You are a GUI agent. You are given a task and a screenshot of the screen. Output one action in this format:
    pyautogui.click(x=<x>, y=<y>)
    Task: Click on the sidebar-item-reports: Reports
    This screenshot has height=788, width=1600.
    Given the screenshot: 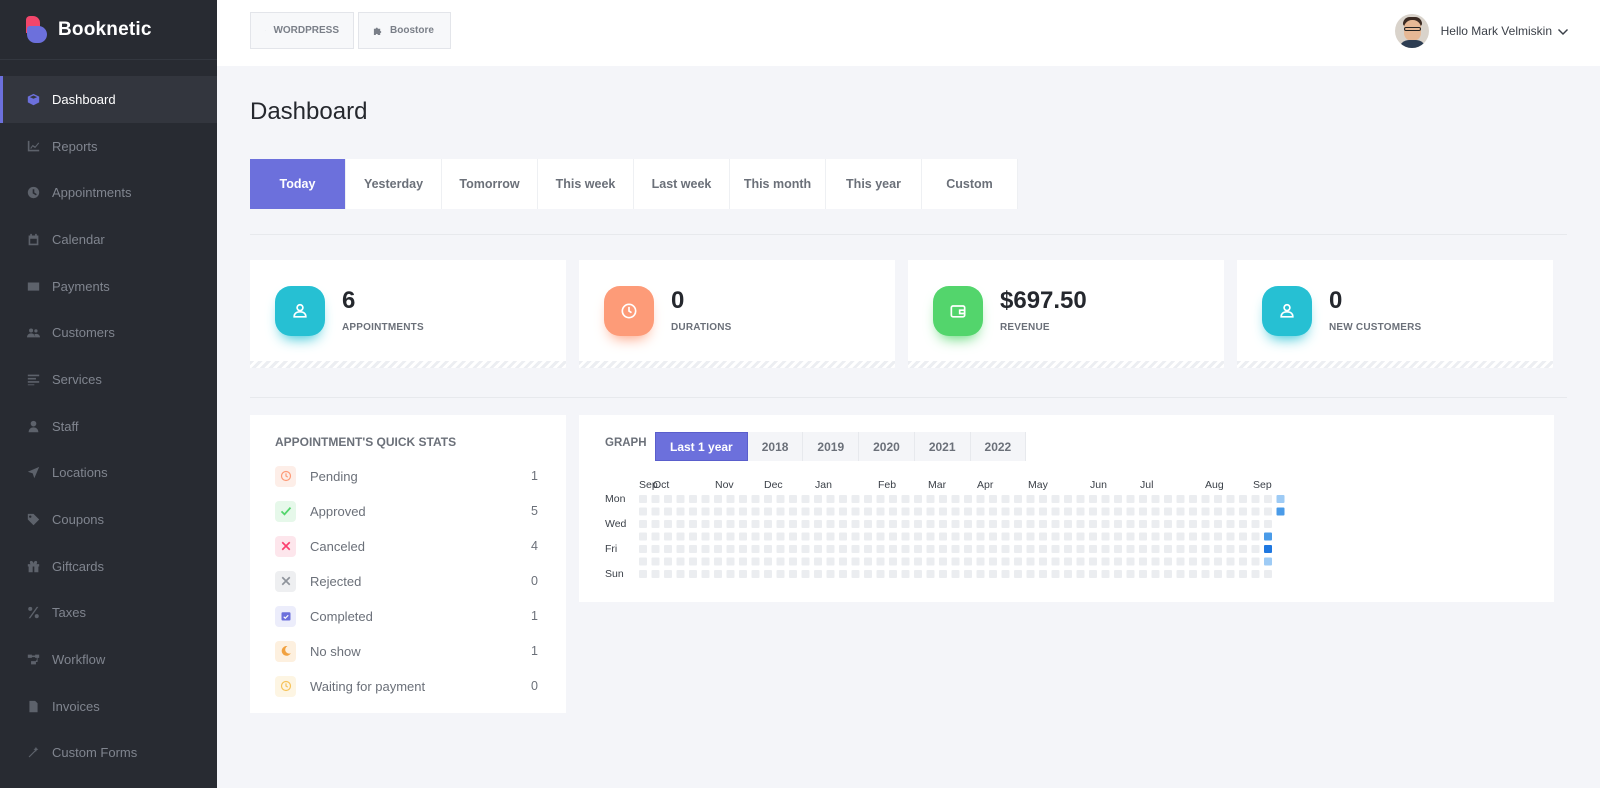 What is the action you would take?
    pyautogui.click(x=108, y=146)
    